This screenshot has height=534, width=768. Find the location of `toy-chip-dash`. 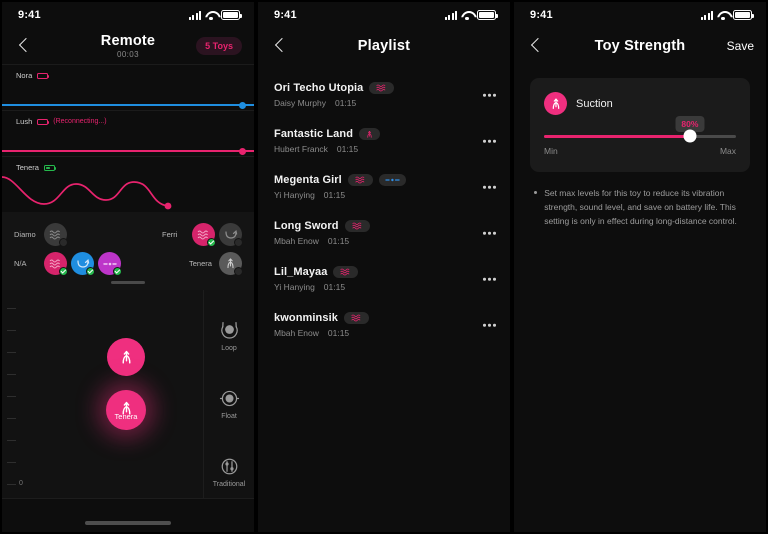

toy-chip-dash is located at coordinates (110, 264).